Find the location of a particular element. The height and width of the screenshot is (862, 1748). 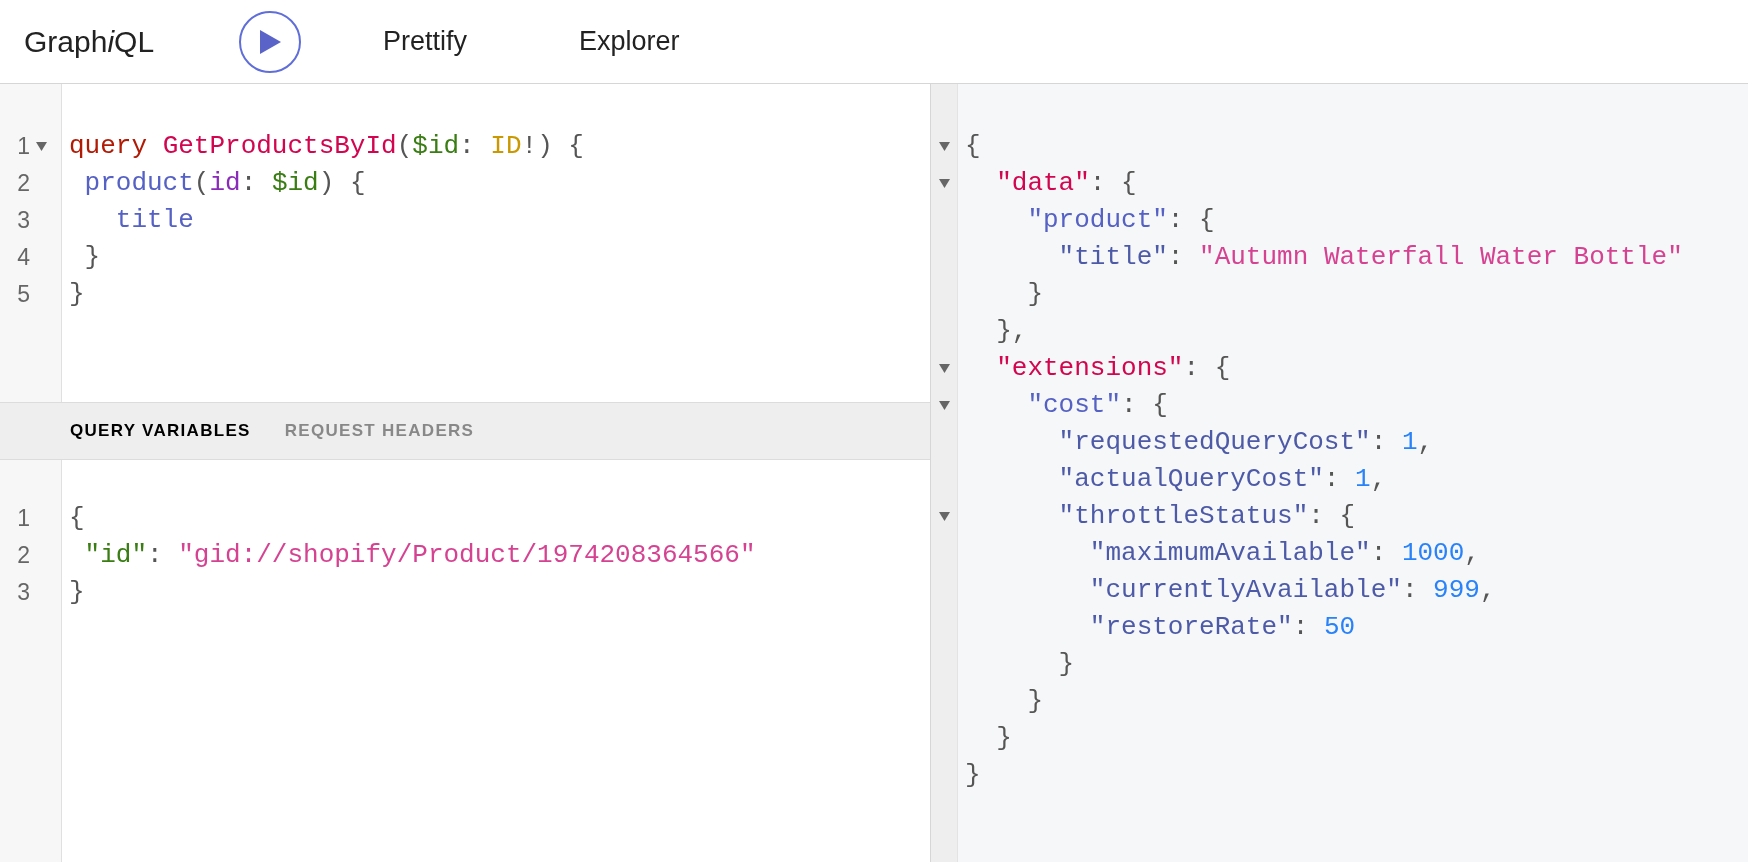

code-line: "extensions": { is located at coordinates (1113, 368).